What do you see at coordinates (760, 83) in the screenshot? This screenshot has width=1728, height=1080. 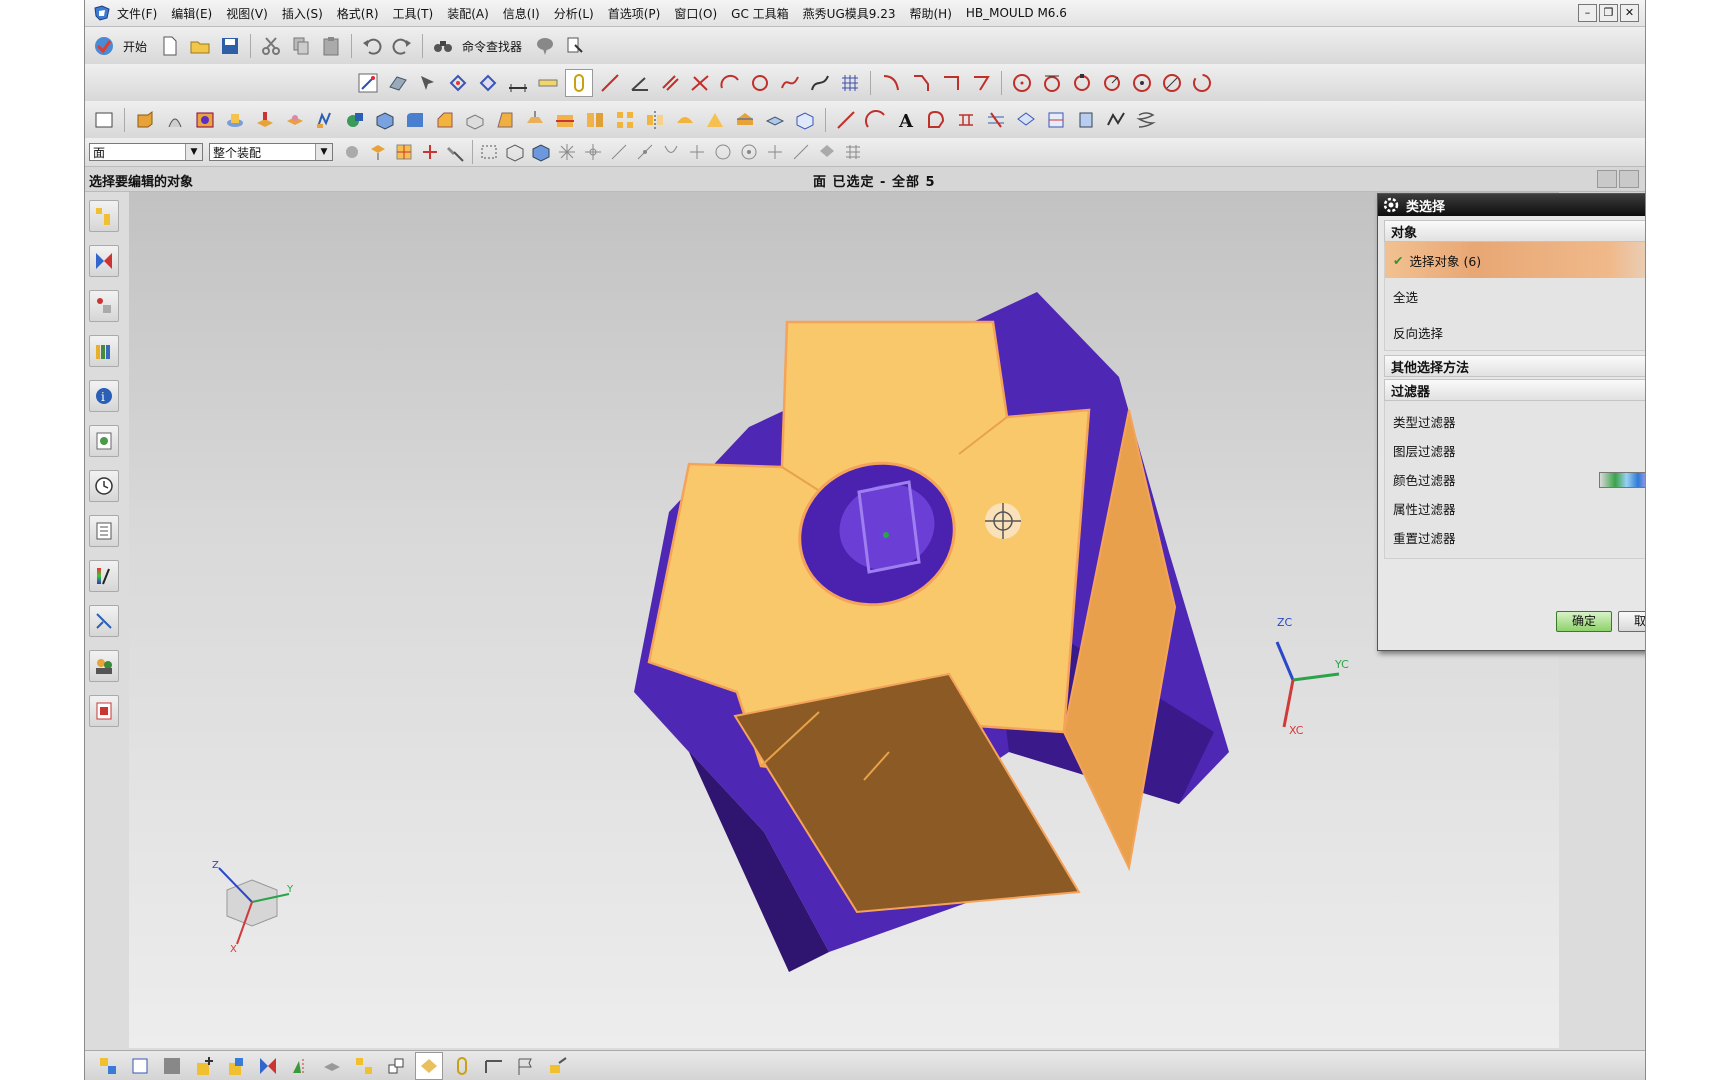 I see `circle-arc-icon` at bounding box center [760, 83].